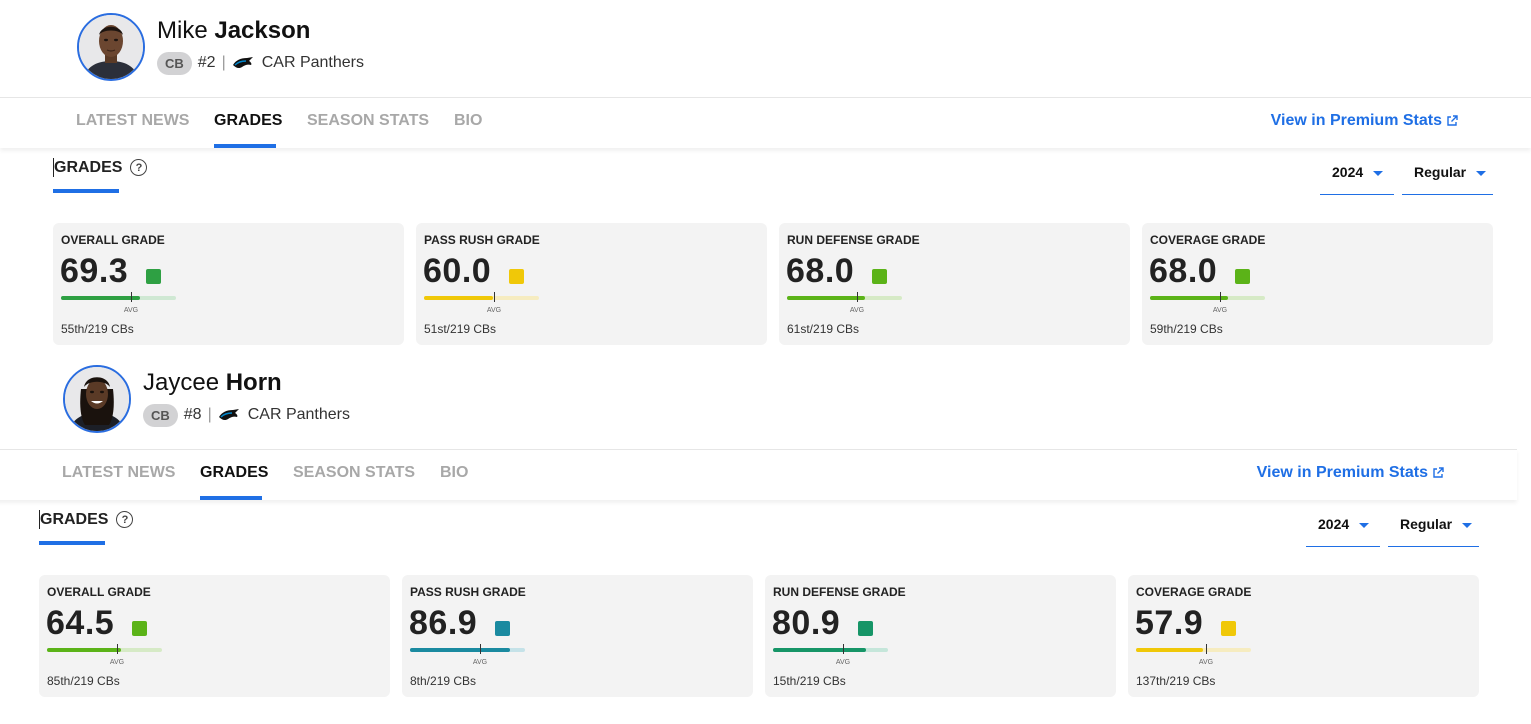 This screenshot has height=724, width=1531. What do you see at coordinates (1342, 472) in the screenshot?
I see `premium-stats-label: View in Premium Stats` at bounding box center [1342, 472].